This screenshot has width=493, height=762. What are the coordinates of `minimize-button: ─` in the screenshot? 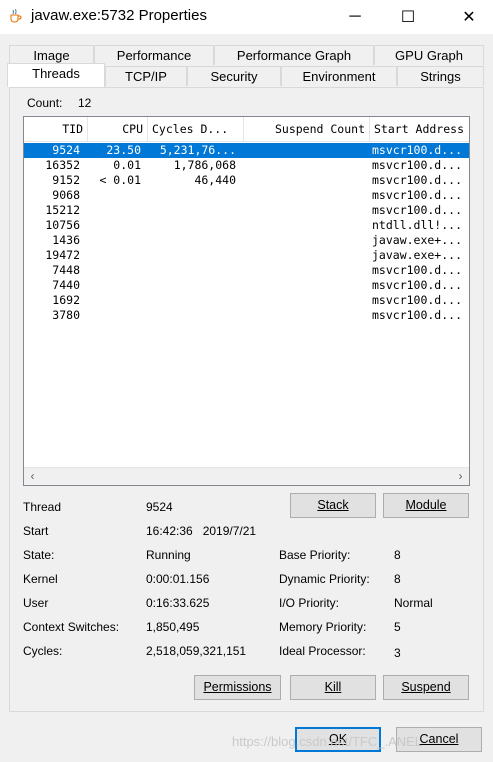 It's located at (355, 17).